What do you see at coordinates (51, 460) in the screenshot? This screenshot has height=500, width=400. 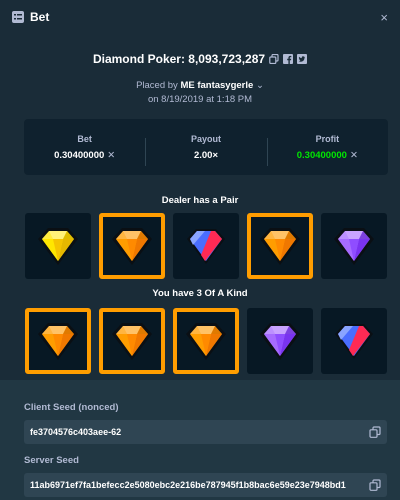 I see `server-seed-label: Server Seed` at bounding box center [51, 460].